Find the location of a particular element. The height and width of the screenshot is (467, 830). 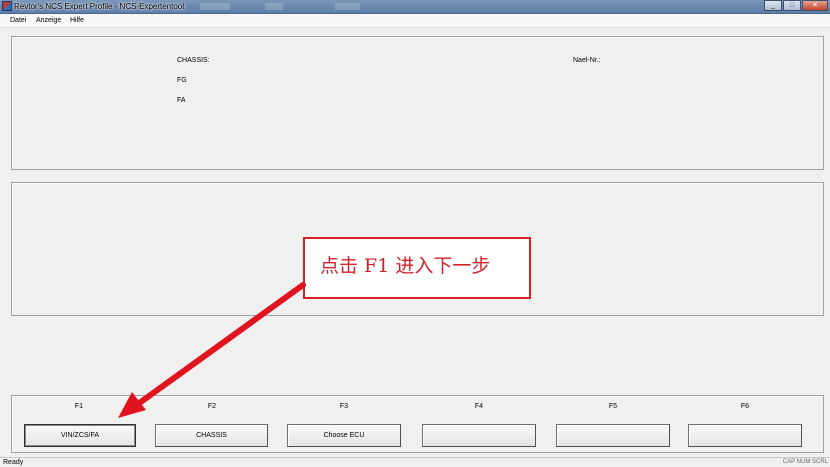

f4-button is located at coordinates (479, 435).